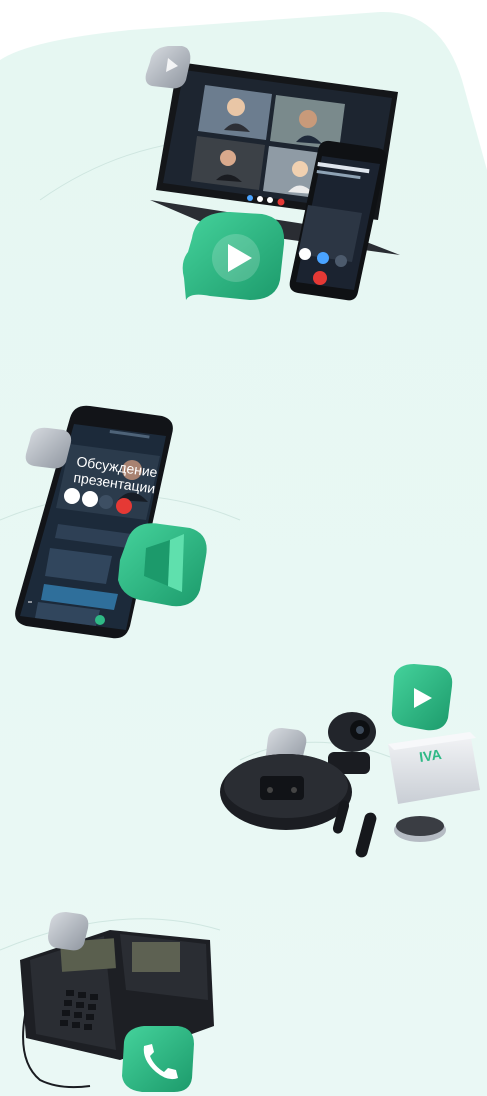 Image resolution: width=487 pixels, height=1096 pixels. Describe the element at coordinates (72, 496) in the screenshot. I see `mic-icon` at that location.